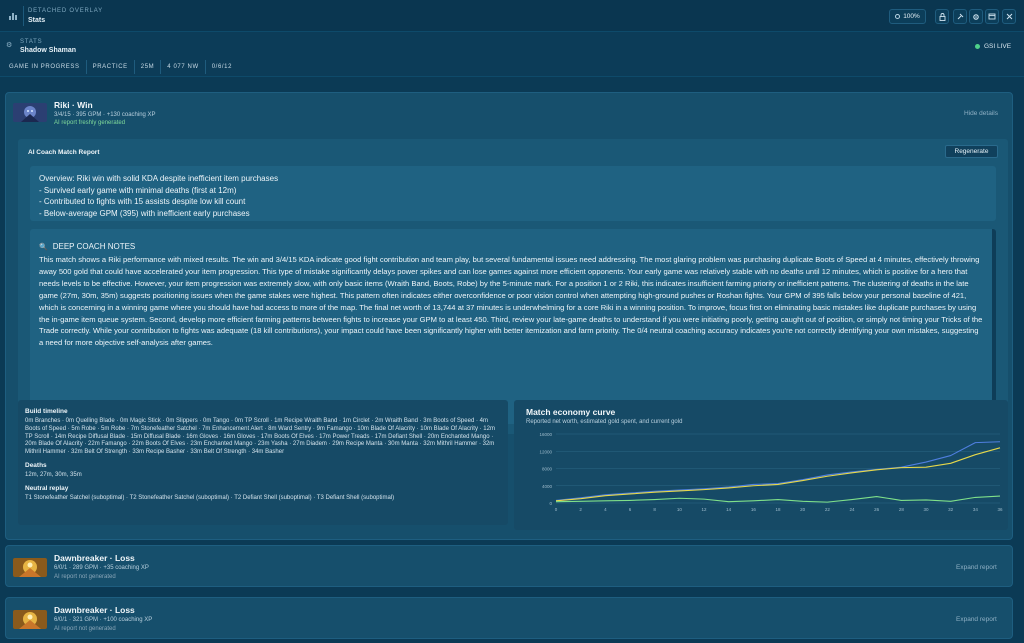 This screenshot has width=1024, height=643. What do you see at coordinates (73, 105) in the screenshot?
I see `match-title: Riki · Win` at bounding box center [73, 105].